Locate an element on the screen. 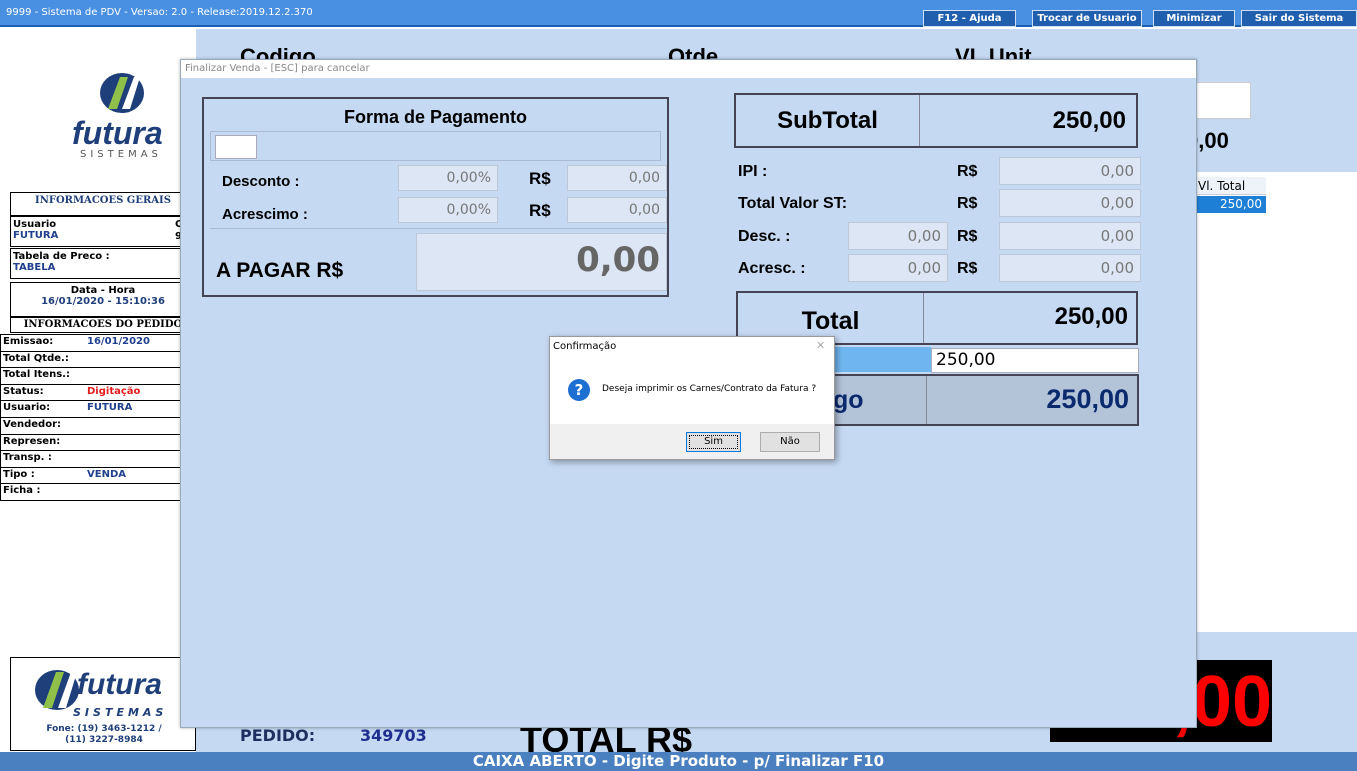 This screenshot has width=1357, height=771. to-pay-value: 0,00 is located at coordinates (541, 262).